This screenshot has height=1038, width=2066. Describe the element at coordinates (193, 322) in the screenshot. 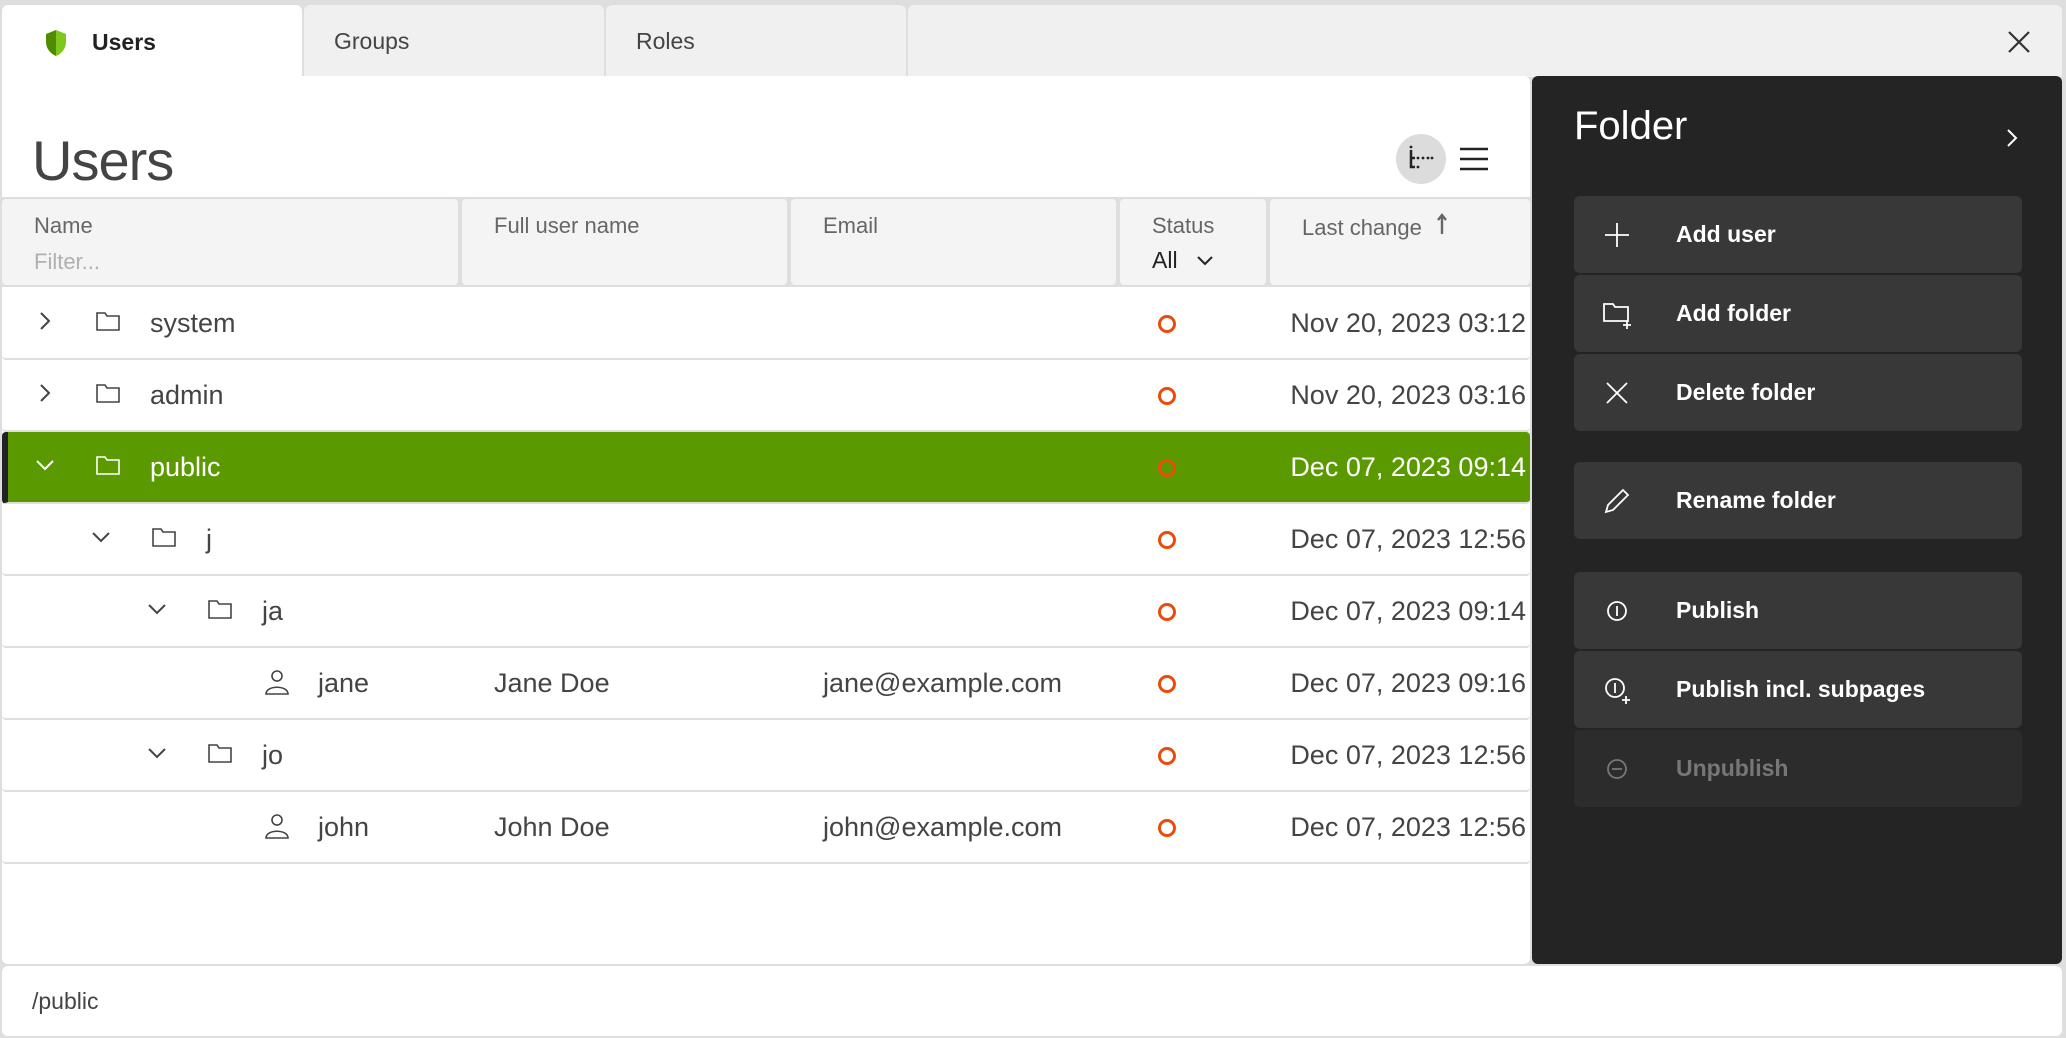

I see `row-name: system` at that location.